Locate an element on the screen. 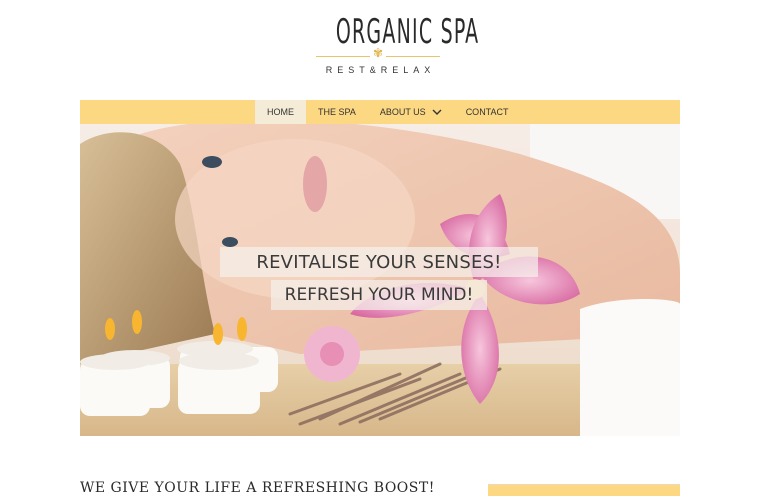 This screenshot has height=496, width=760. divider-line-right is located at coordinates (413, 56).